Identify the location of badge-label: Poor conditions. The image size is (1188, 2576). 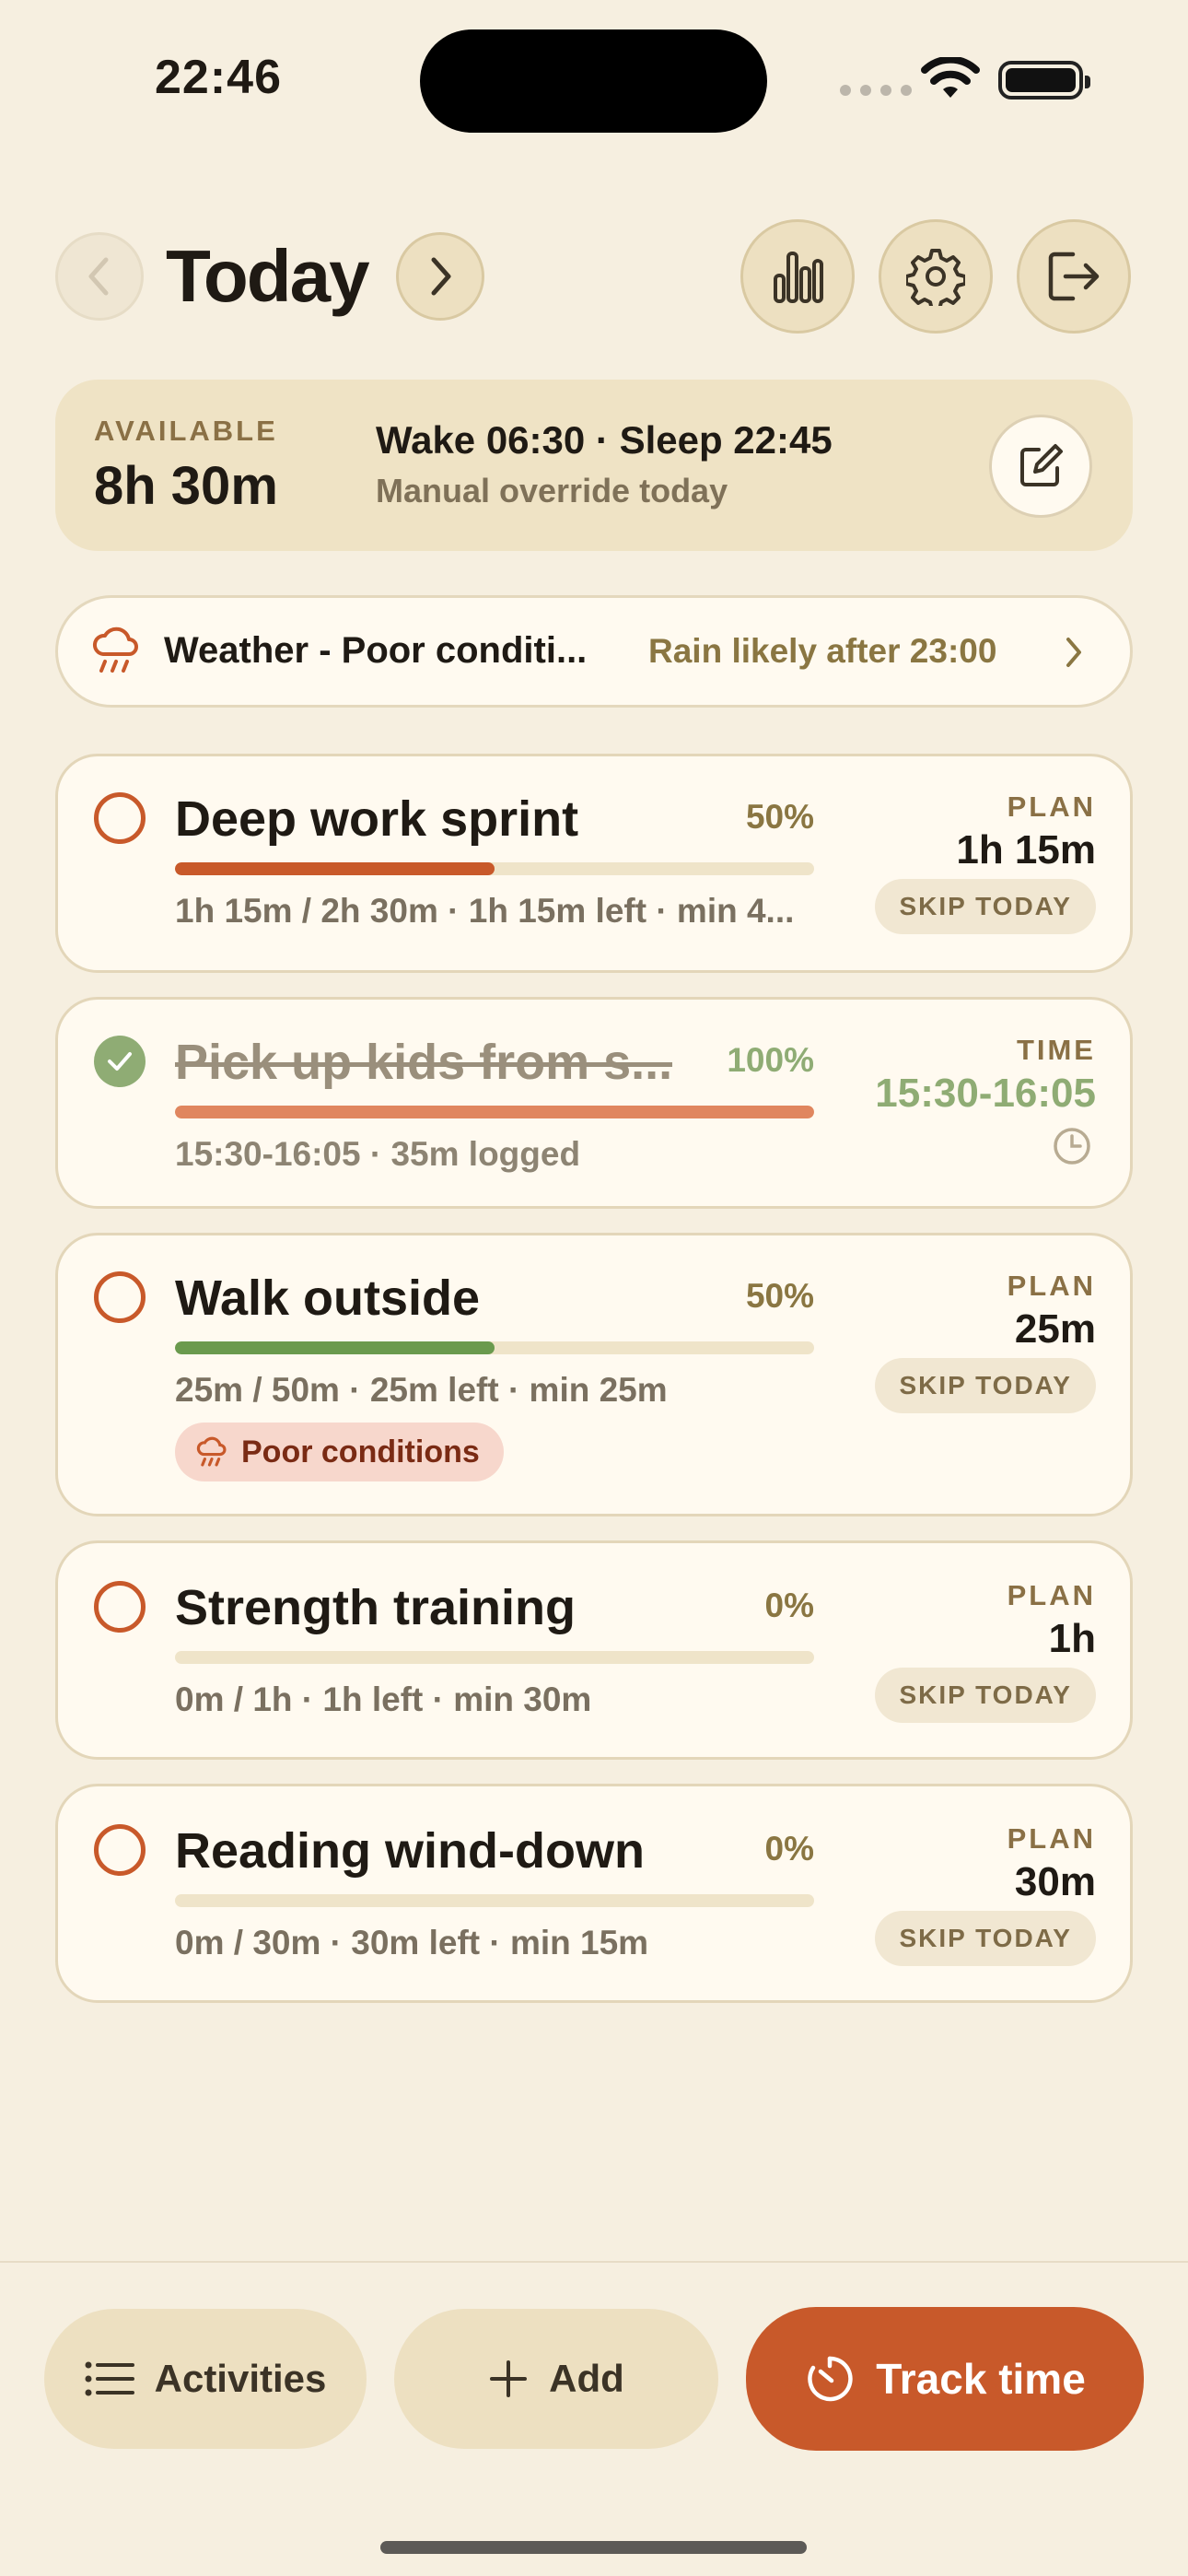
(360, 1451).